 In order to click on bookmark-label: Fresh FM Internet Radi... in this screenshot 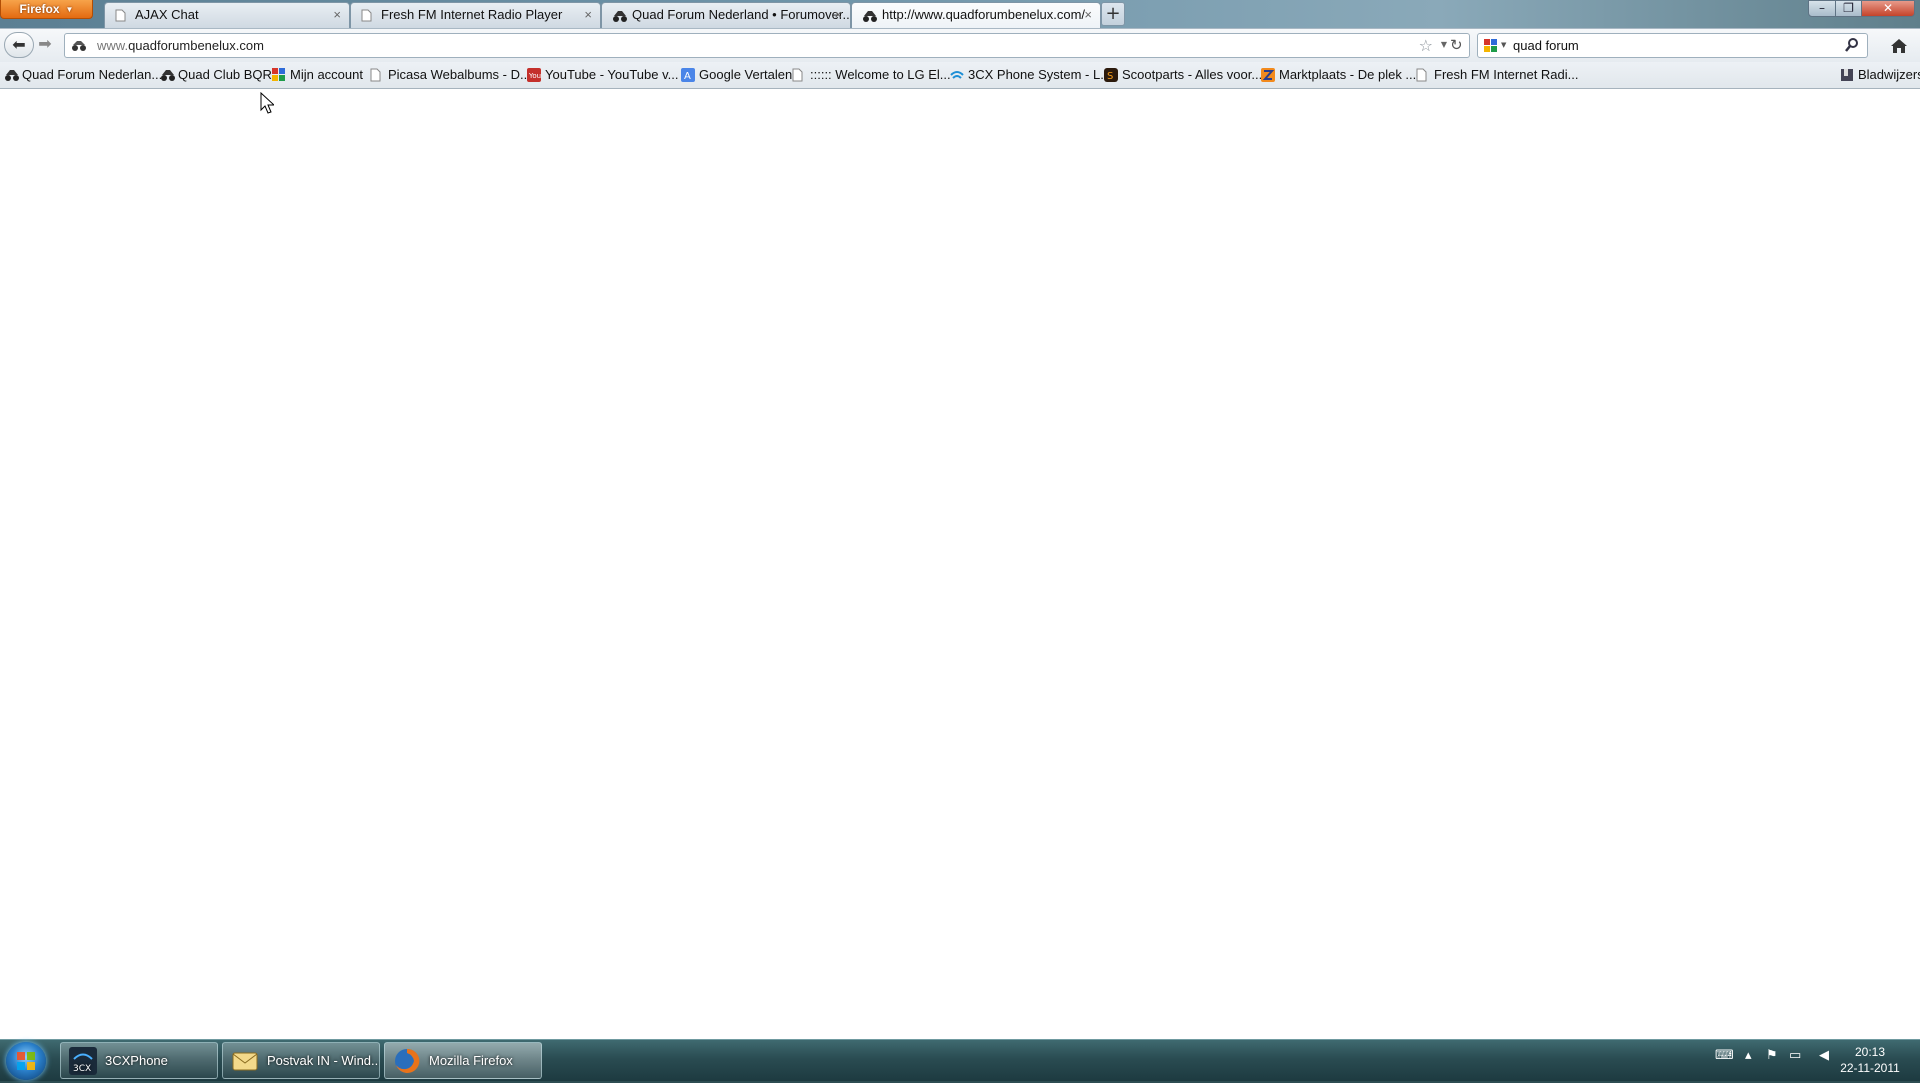, I will do `click(1506, 74)`.